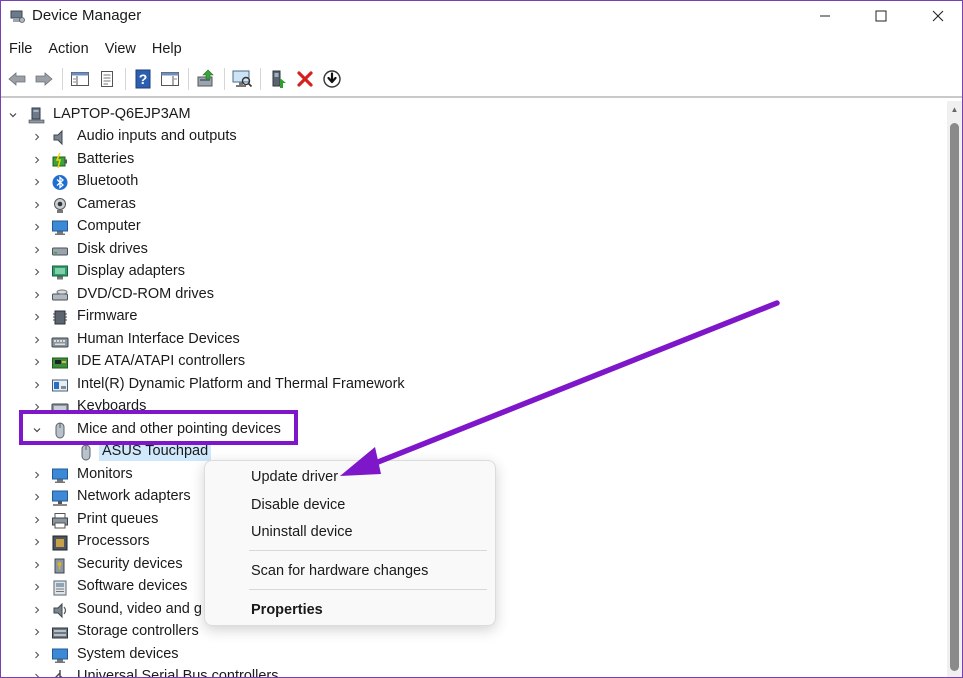 This screenshot has height=678, width=963. I want to click on menu-view: View, so click(120, 49).